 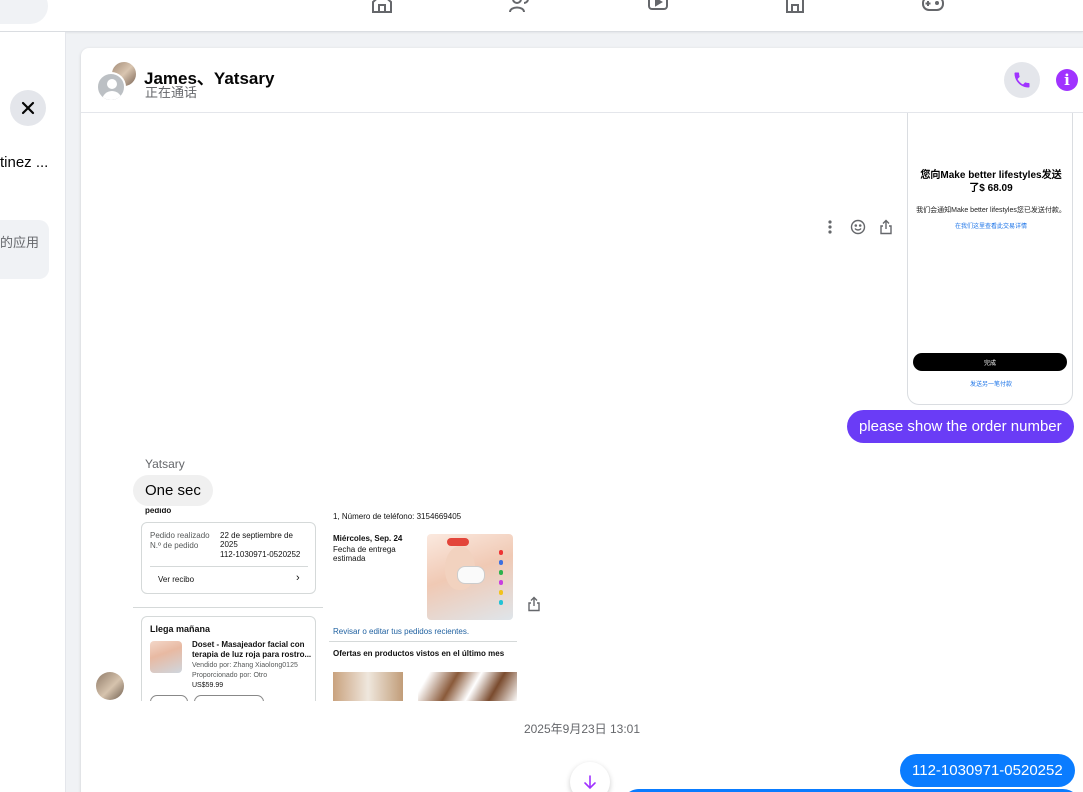 What do you see at coordinates (256, 540) in the screenshot?
I see `order-date: 22 de septiembre de 2025` at bounding box center [256, 540].